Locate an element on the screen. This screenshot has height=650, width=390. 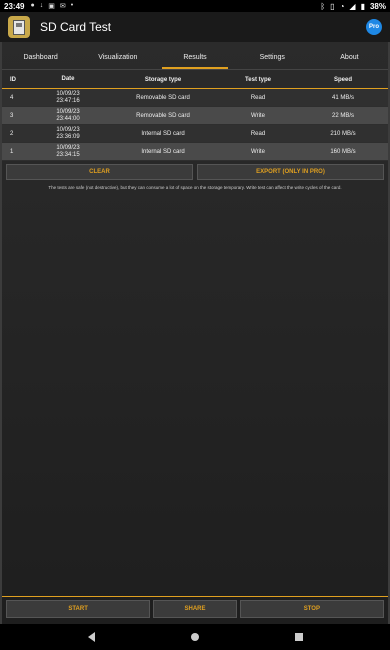
tab-about: About is located at coordinates (349, 55).